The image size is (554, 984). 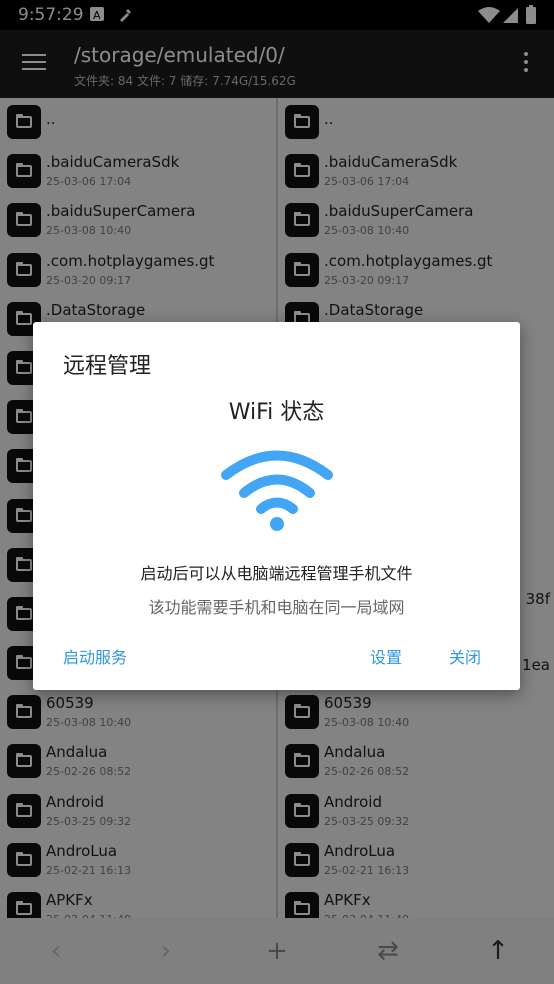 What do you see at coordinates (276, 412) in the screenshot?
I see `wifi-status-heading: WiFi 状态` at bounding box center [276, 412].